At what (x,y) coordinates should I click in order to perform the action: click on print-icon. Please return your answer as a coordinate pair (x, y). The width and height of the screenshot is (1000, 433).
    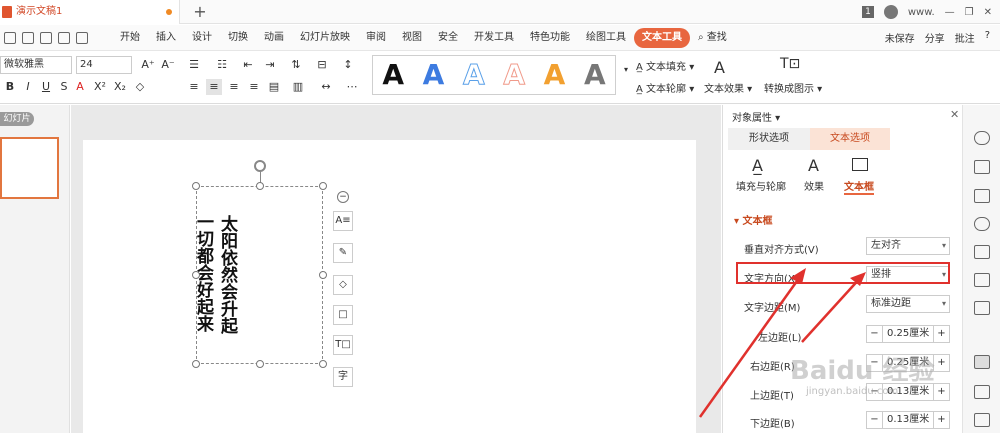
    Looking at the image, I should click on (46, 37).